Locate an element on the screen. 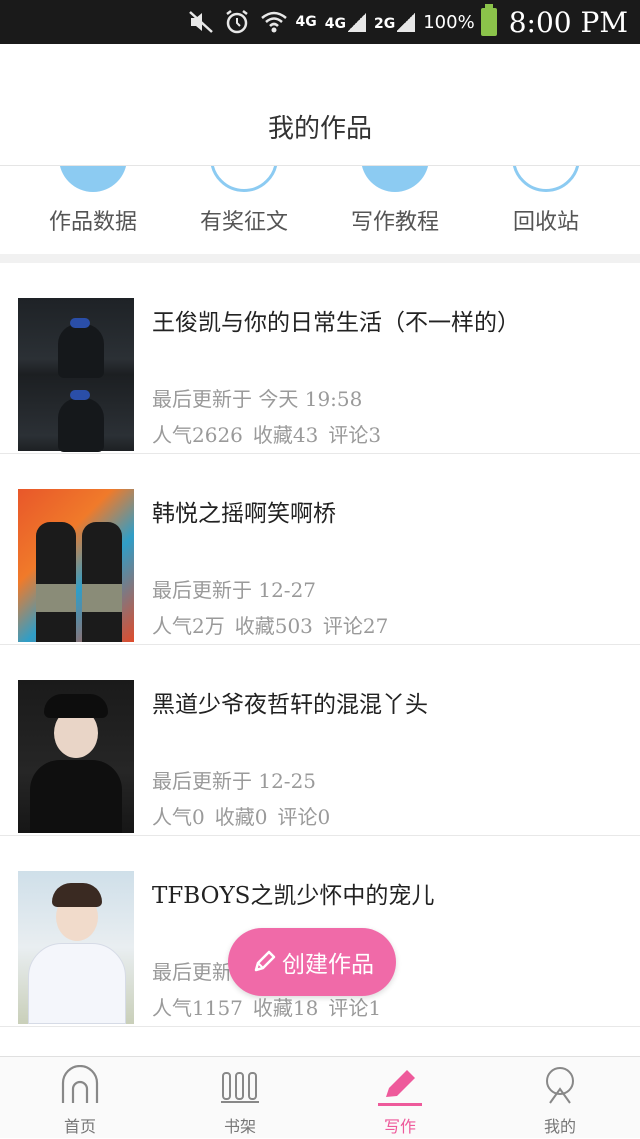  battery-percent: 100% is located at coordinates (449, 22).